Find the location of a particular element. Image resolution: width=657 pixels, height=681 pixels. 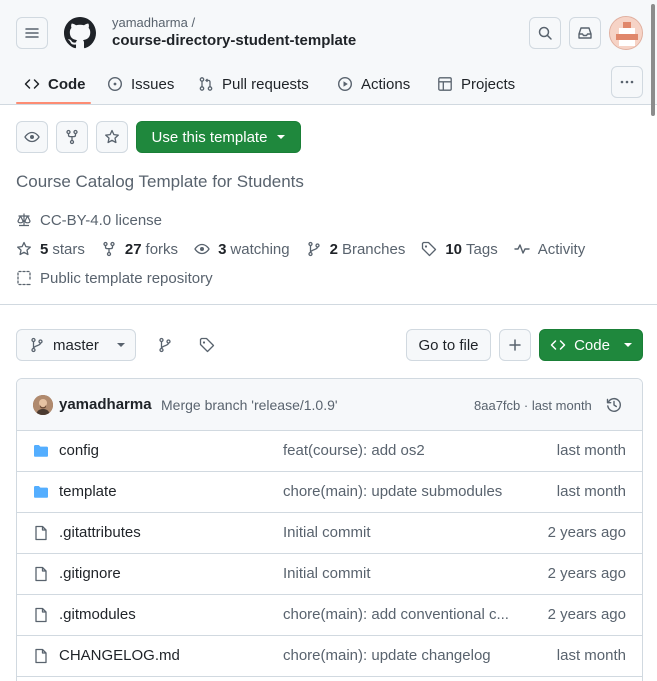

file-commit-message: chore(main): update changelog is located at coordinates (397, 655).